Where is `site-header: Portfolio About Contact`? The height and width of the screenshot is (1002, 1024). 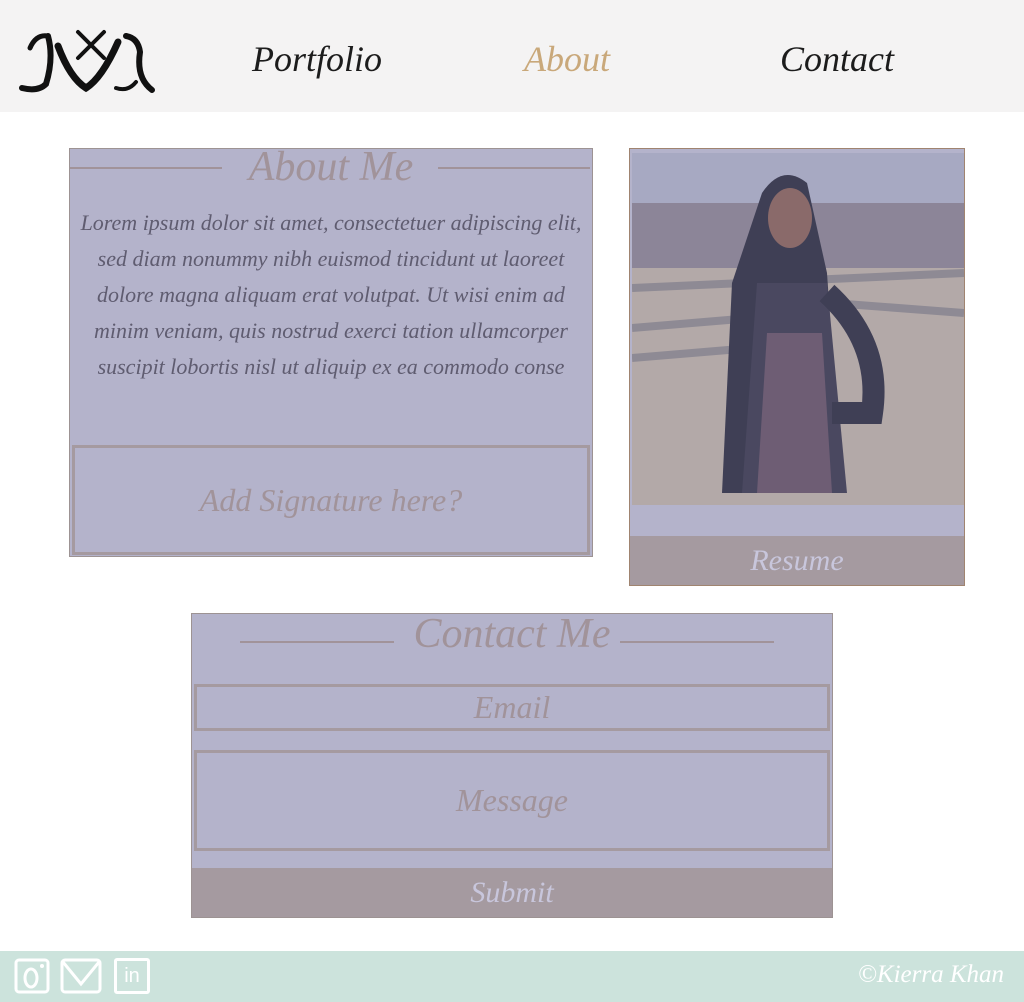
site-header: Portfolio About Contact is located at coordinates (512, 56).